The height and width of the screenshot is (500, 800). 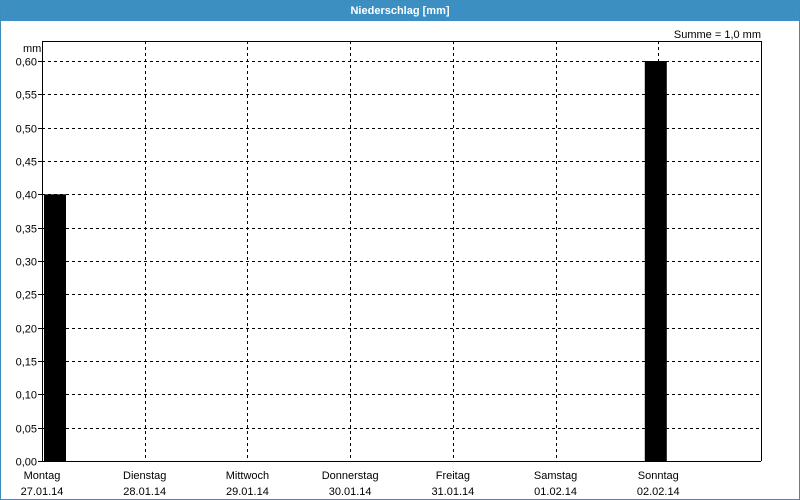 I want to click on x-tick-day-label: Sonntag, so click(x=658, y=476).